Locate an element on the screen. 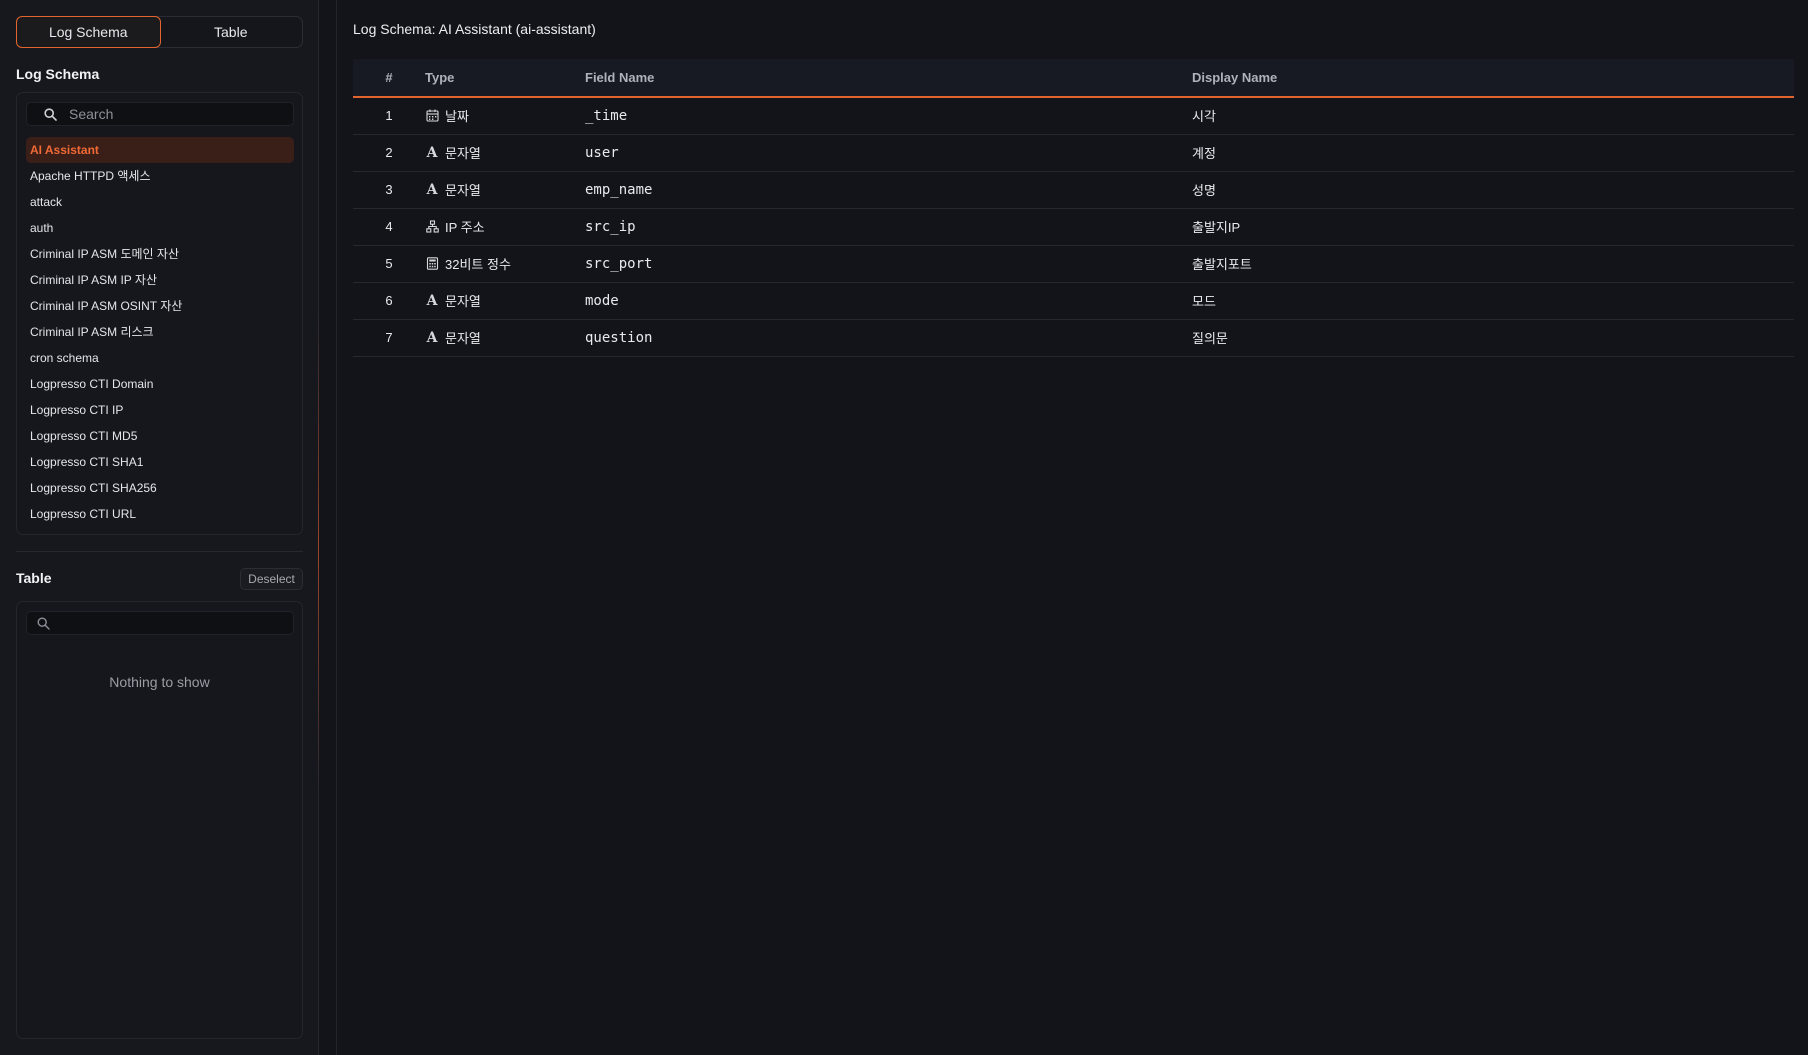  calculator-icon is located at coordinates (432, 264).